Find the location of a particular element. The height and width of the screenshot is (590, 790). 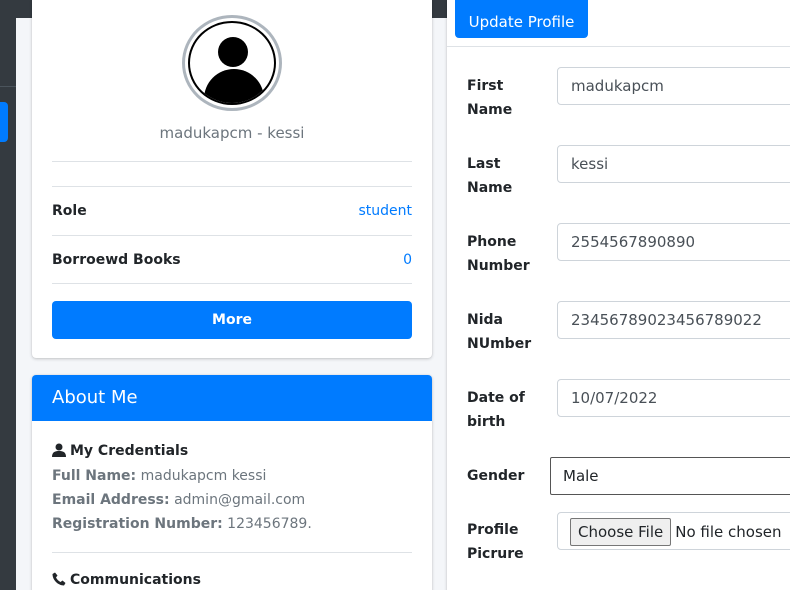

credentials-heading: My Credentials is located at coordinates (120, 451).